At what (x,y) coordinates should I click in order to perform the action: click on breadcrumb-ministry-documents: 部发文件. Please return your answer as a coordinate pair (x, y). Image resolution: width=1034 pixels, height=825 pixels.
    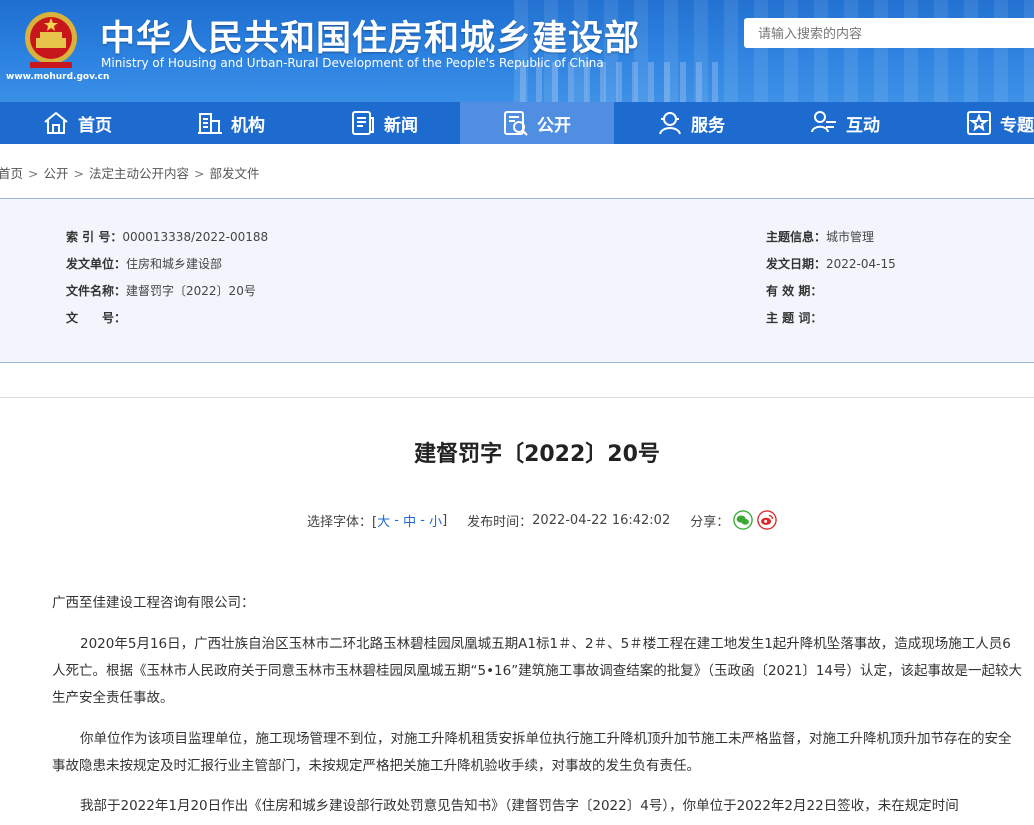
    Looking at the image, I should click on (235, 173).